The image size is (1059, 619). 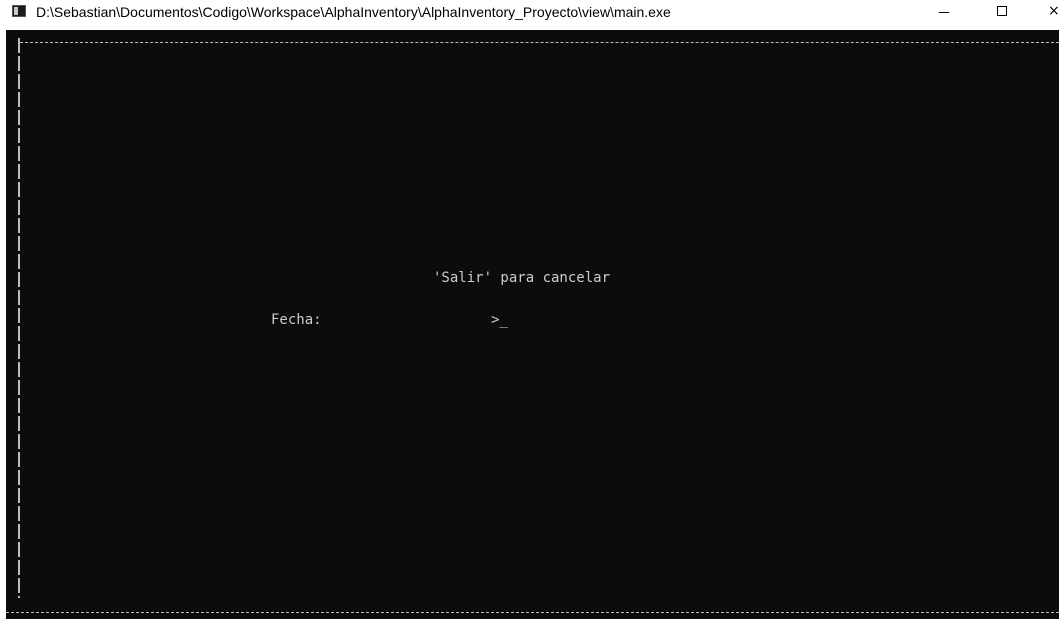 I want to click on input-prompt-cursor: >_, so click(x=499, y=320).